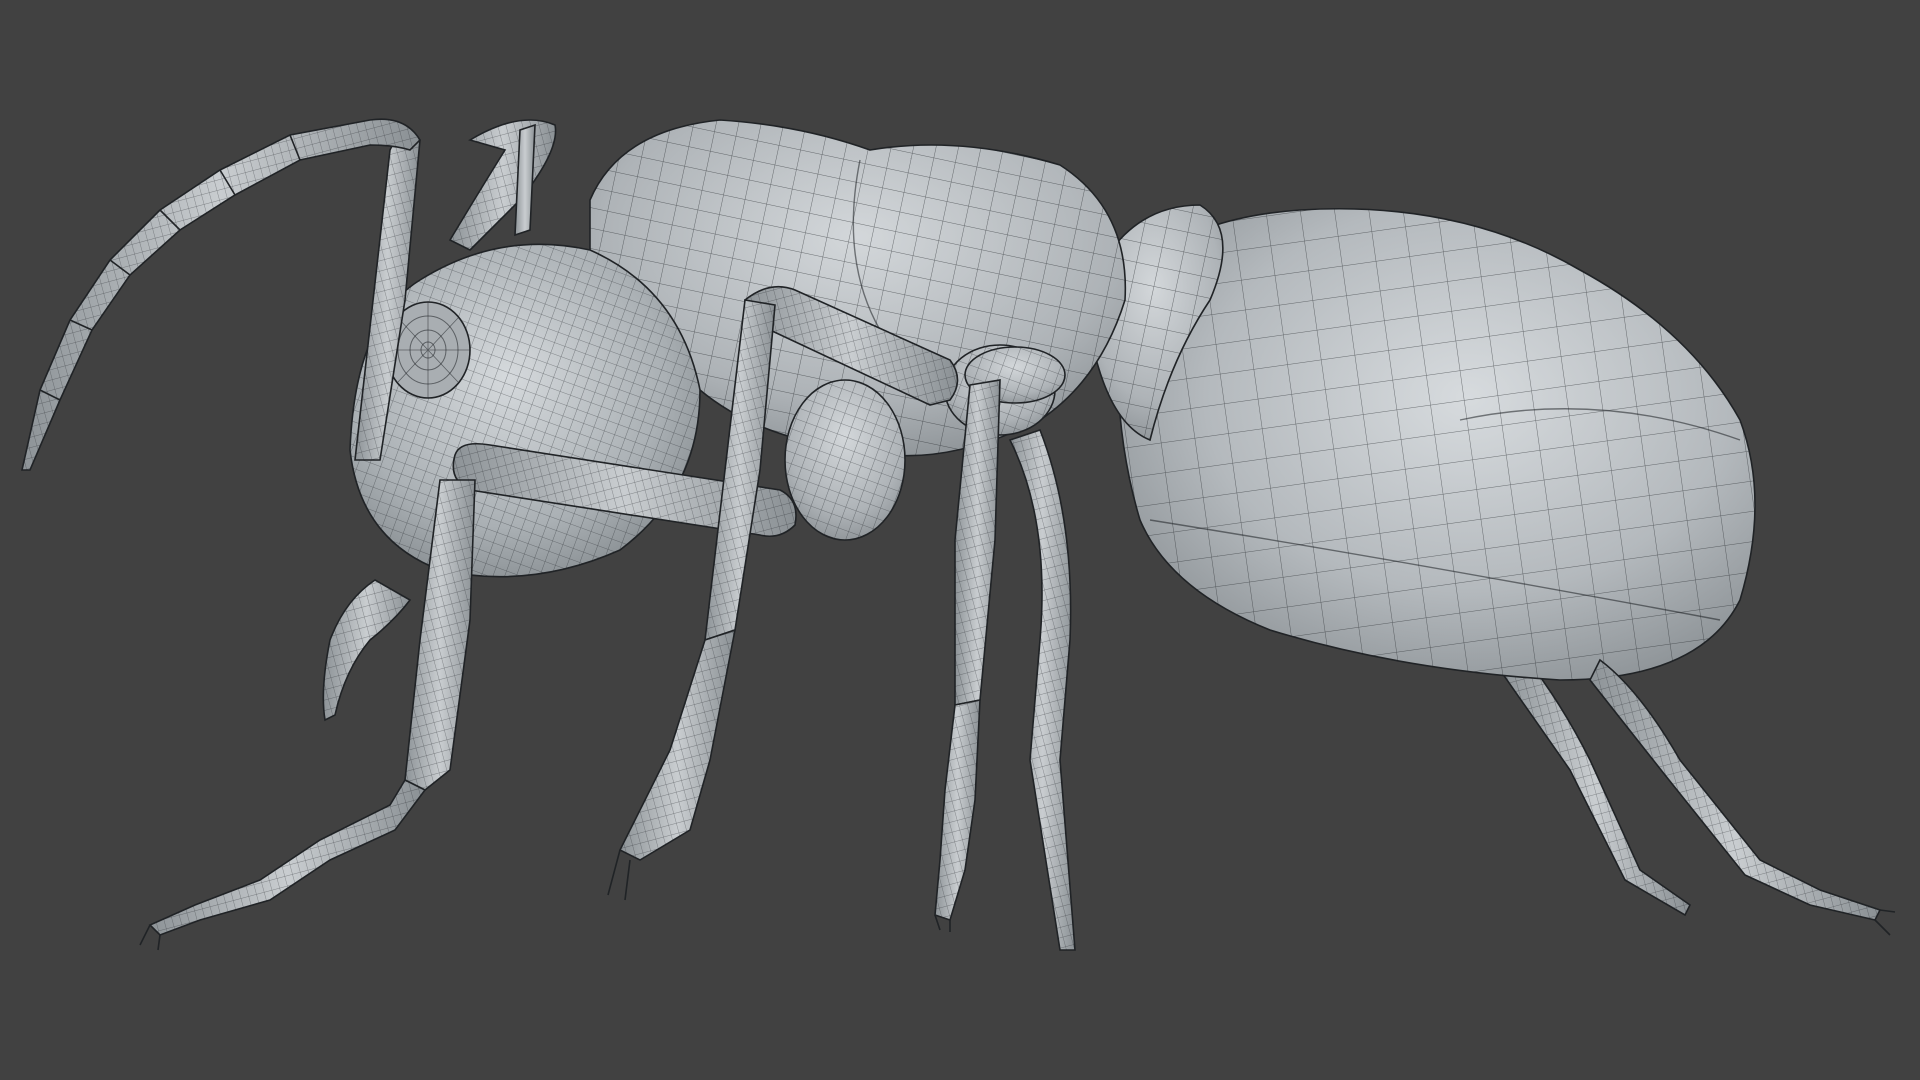  I want to click on rear-legs, so click(1742, 797).